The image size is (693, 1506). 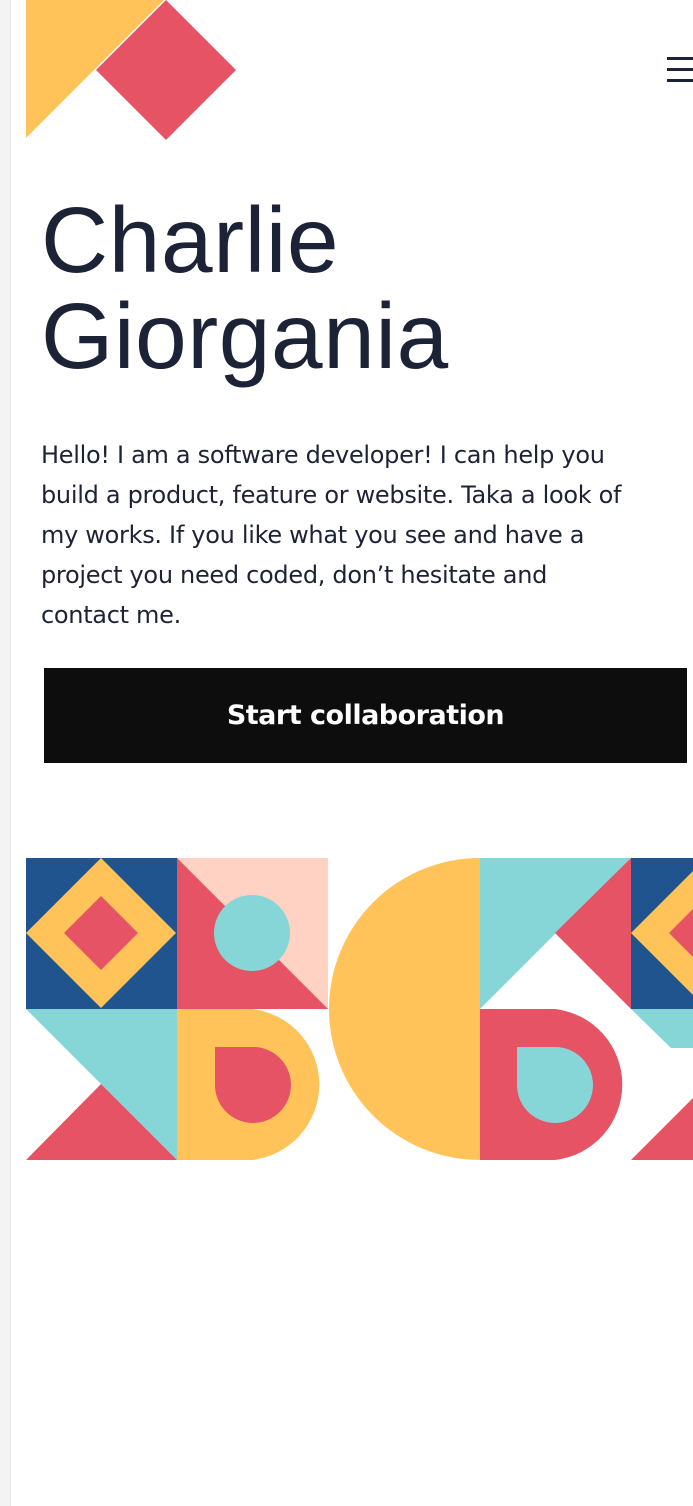 I want to click on page-title: Charlie Giorgania, so click(x=245, y=288).